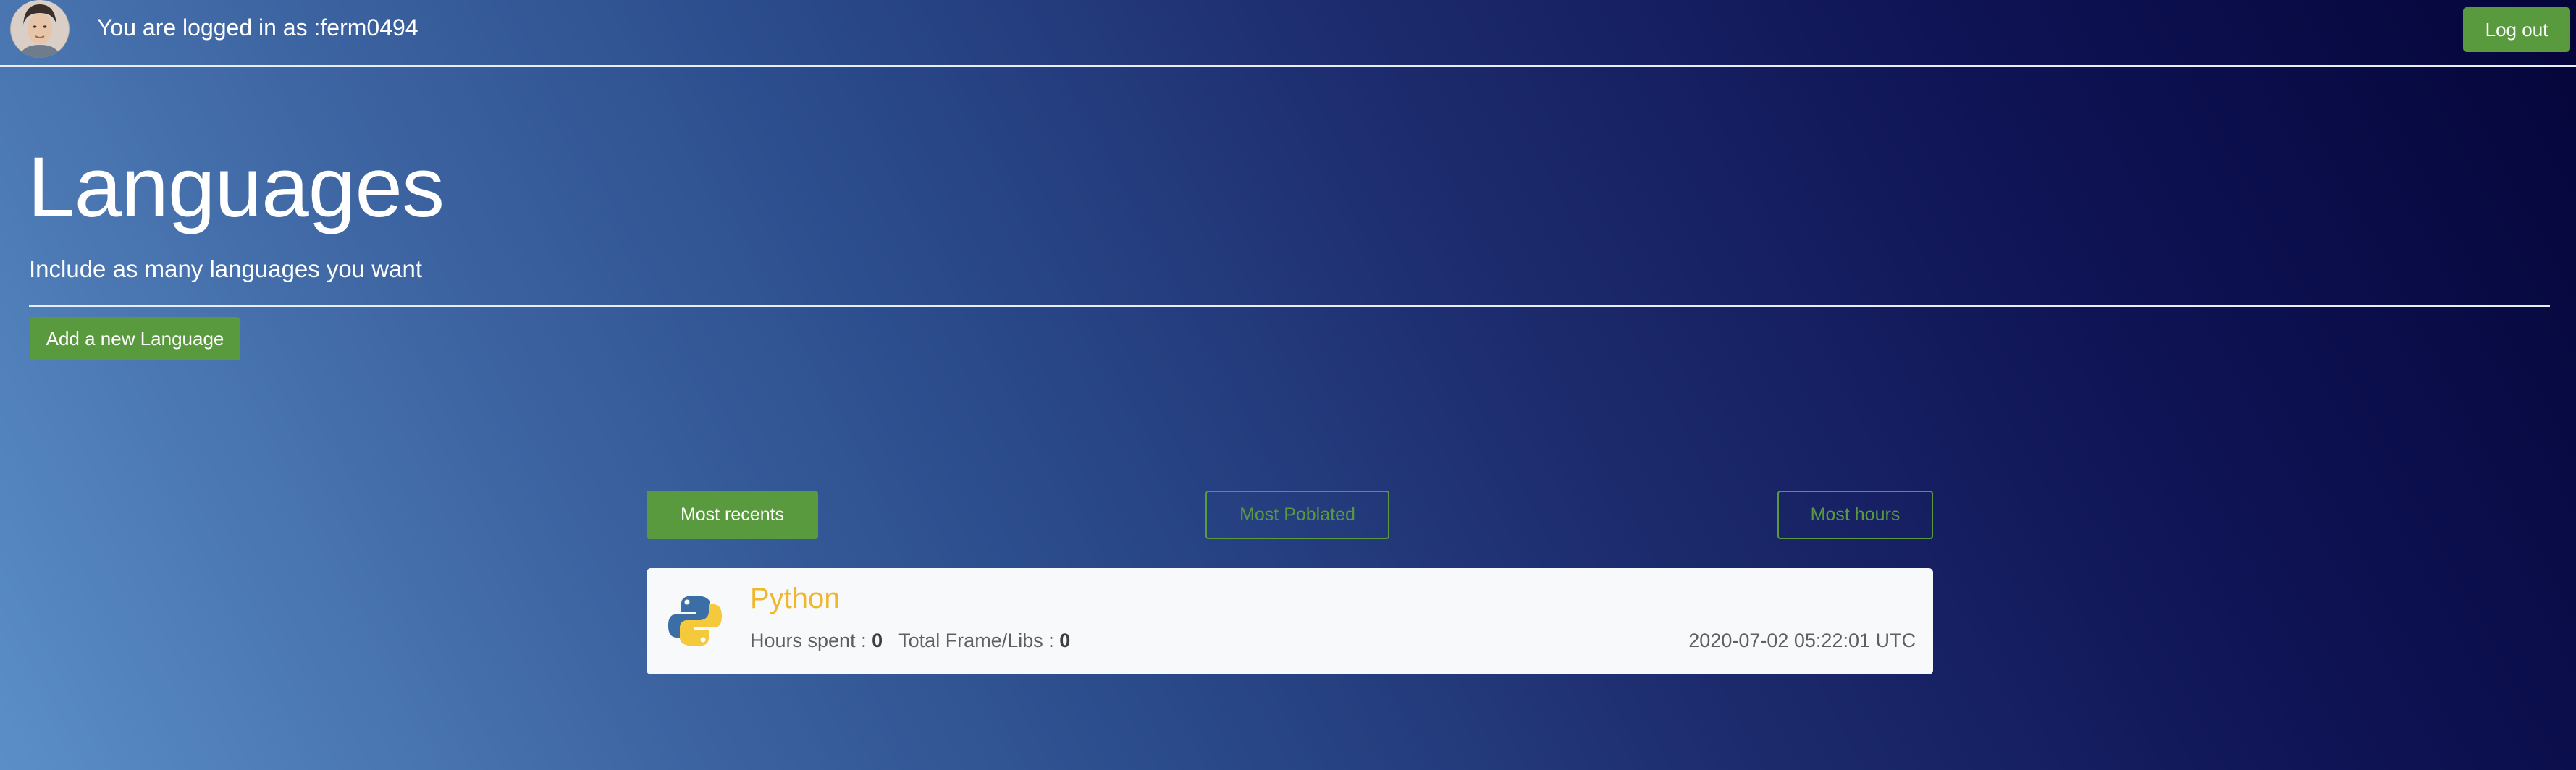 The image size is (2576, 770). Describe the element at coordinates (1288, 33) in the screenshot. I see `top-navbar: You are logged in as :ferm0494 Log out` at that location.